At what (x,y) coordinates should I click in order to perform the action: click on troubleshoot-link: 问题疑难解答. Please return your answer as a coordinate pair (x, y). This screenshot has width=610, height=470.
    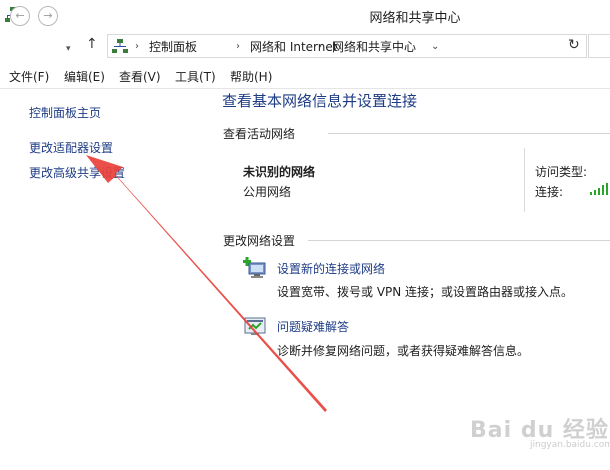
    Looking at the image, I should click on (313, 326).